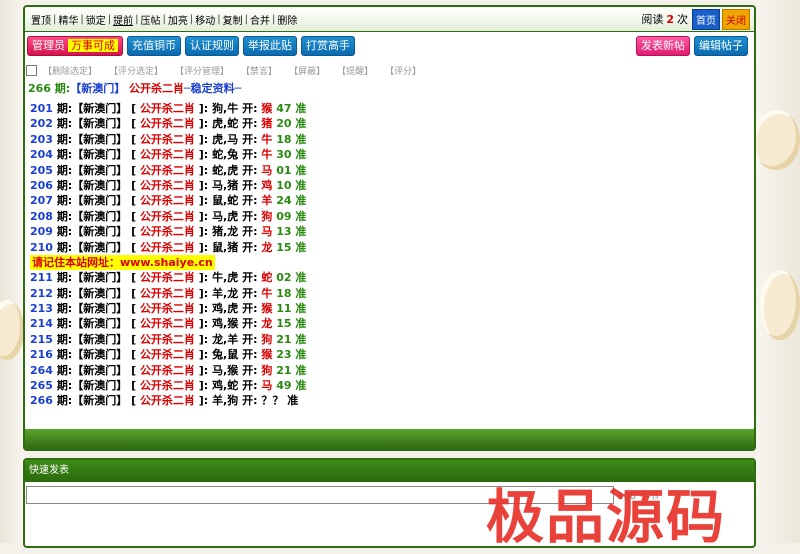 This screenshot has height=554, width=800. I want to click on mod-rate-selected: 【评分选定】, so click(136, 70).